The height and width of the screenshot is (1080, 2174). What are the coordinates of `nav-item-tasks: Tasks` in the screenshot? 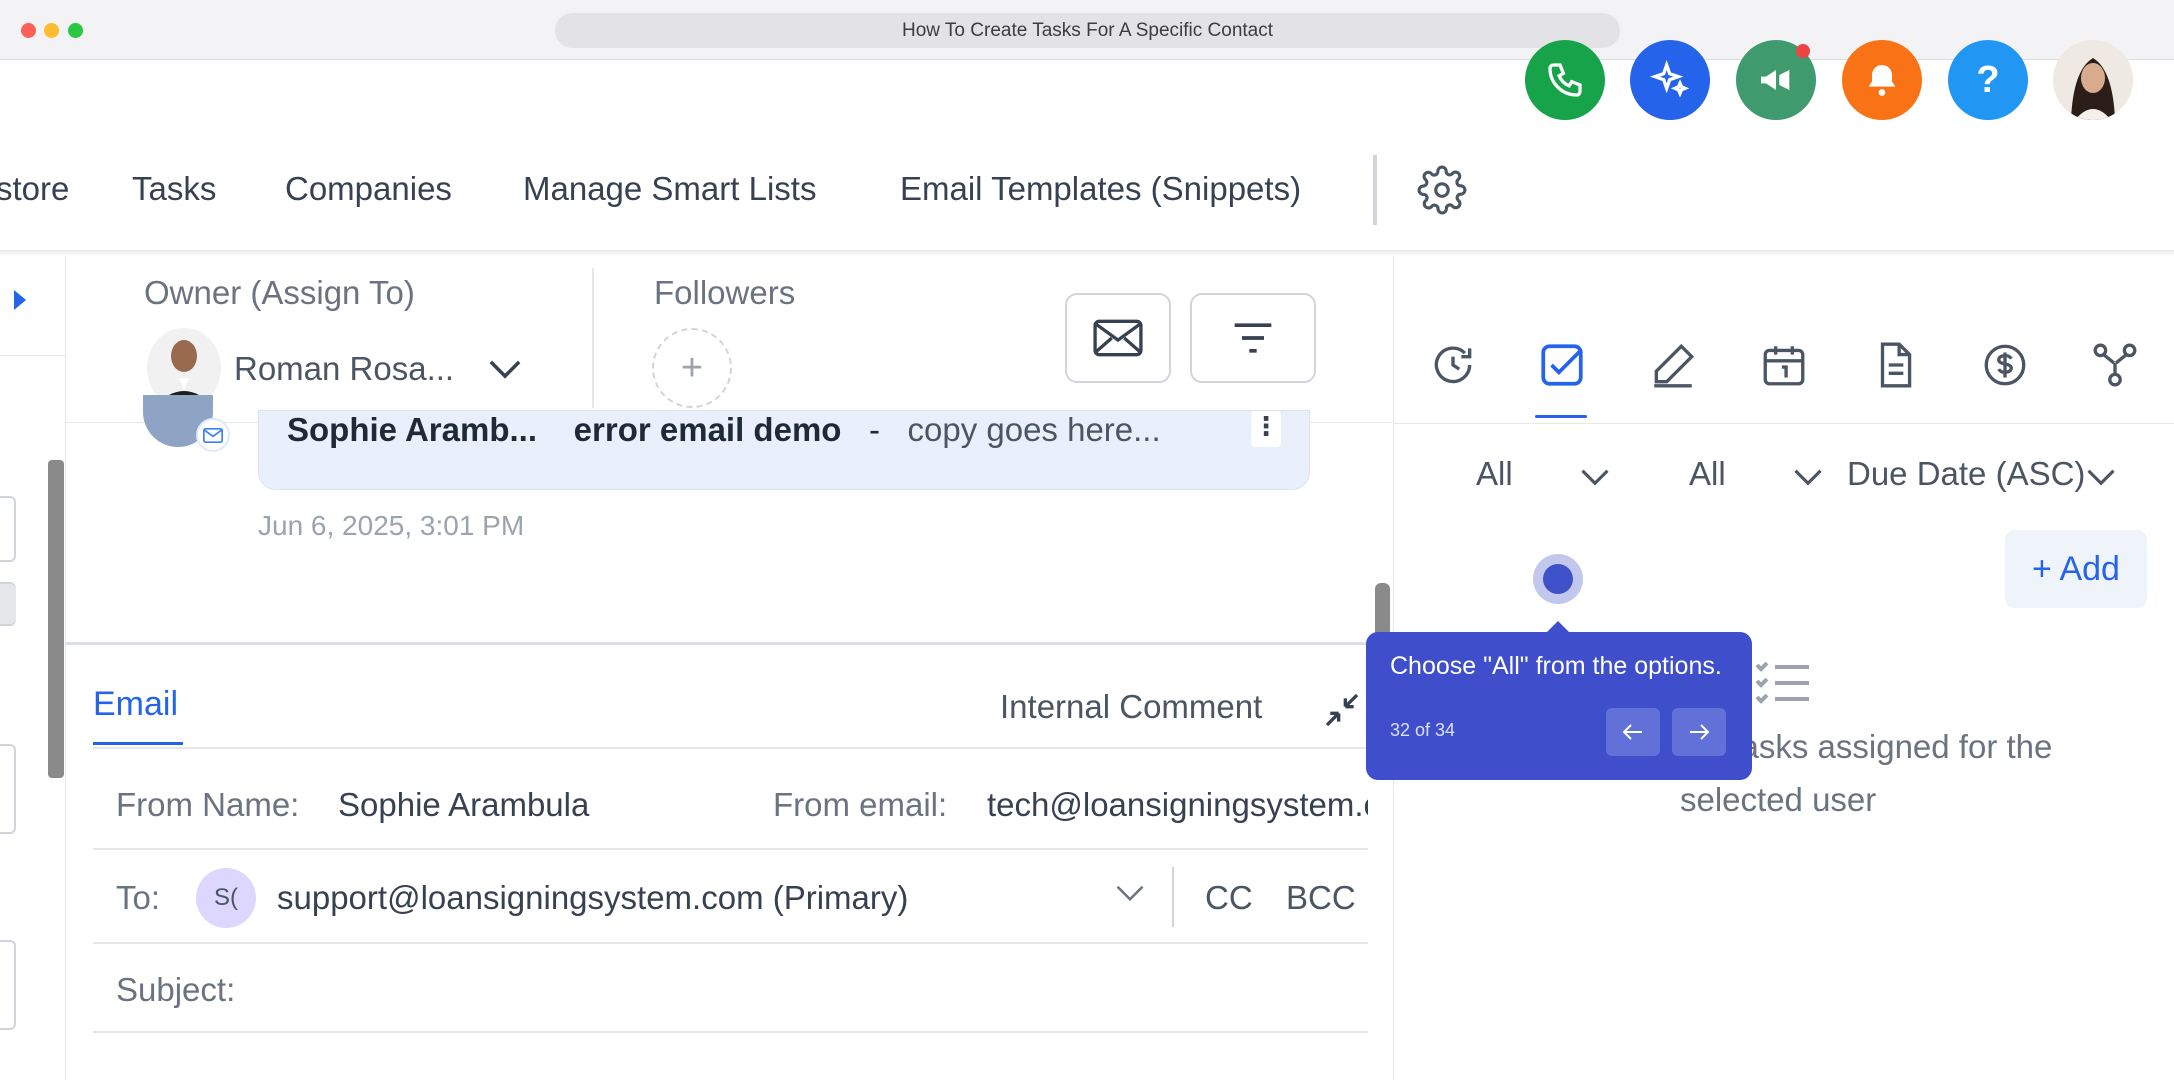 It's located at (174, 189).